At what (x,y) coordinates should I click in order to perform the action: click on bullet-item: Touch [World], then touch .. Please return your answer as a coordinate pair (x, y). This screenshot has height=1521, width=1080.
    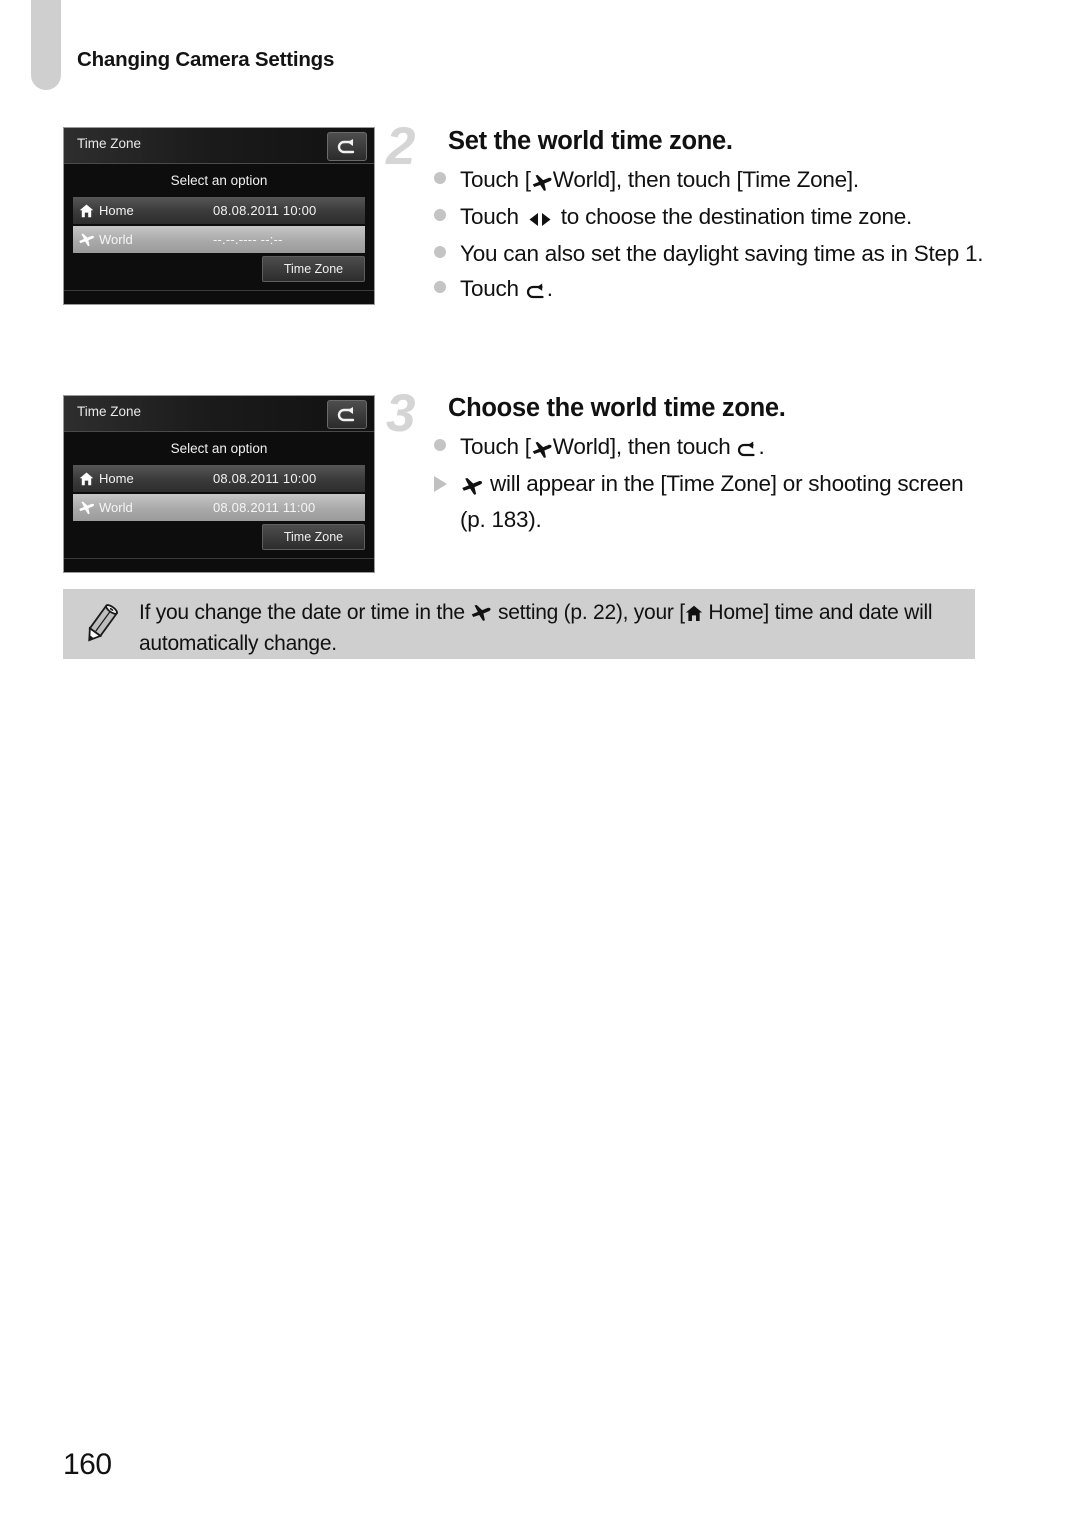
    Looking at the image, I should click on (710, 448).